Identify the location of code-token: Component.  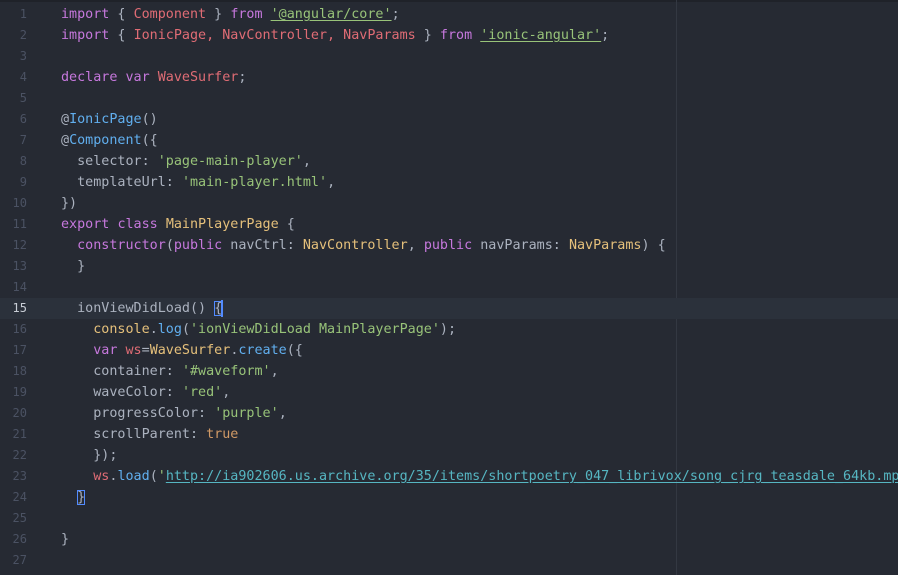
(105, 140).